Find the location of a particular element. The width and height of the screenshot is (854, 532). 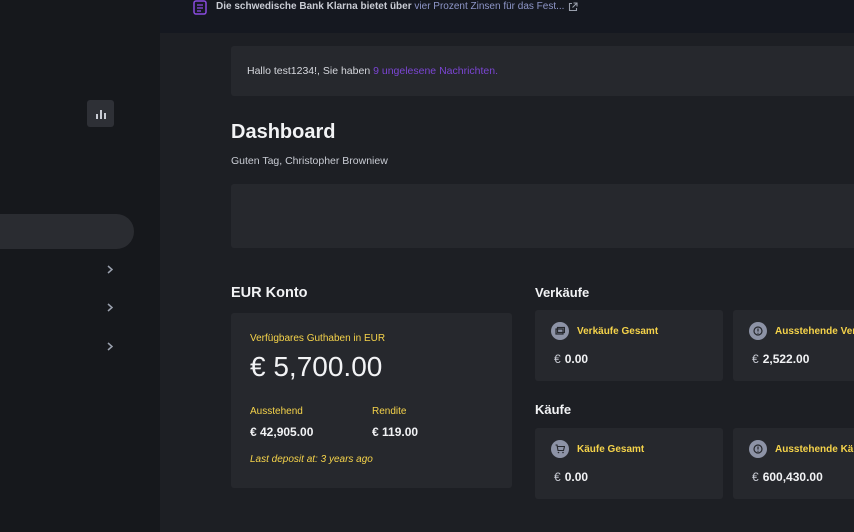

greeting-text: Guten Tag, Christopher Browniew is located at coordinates (309, 161).